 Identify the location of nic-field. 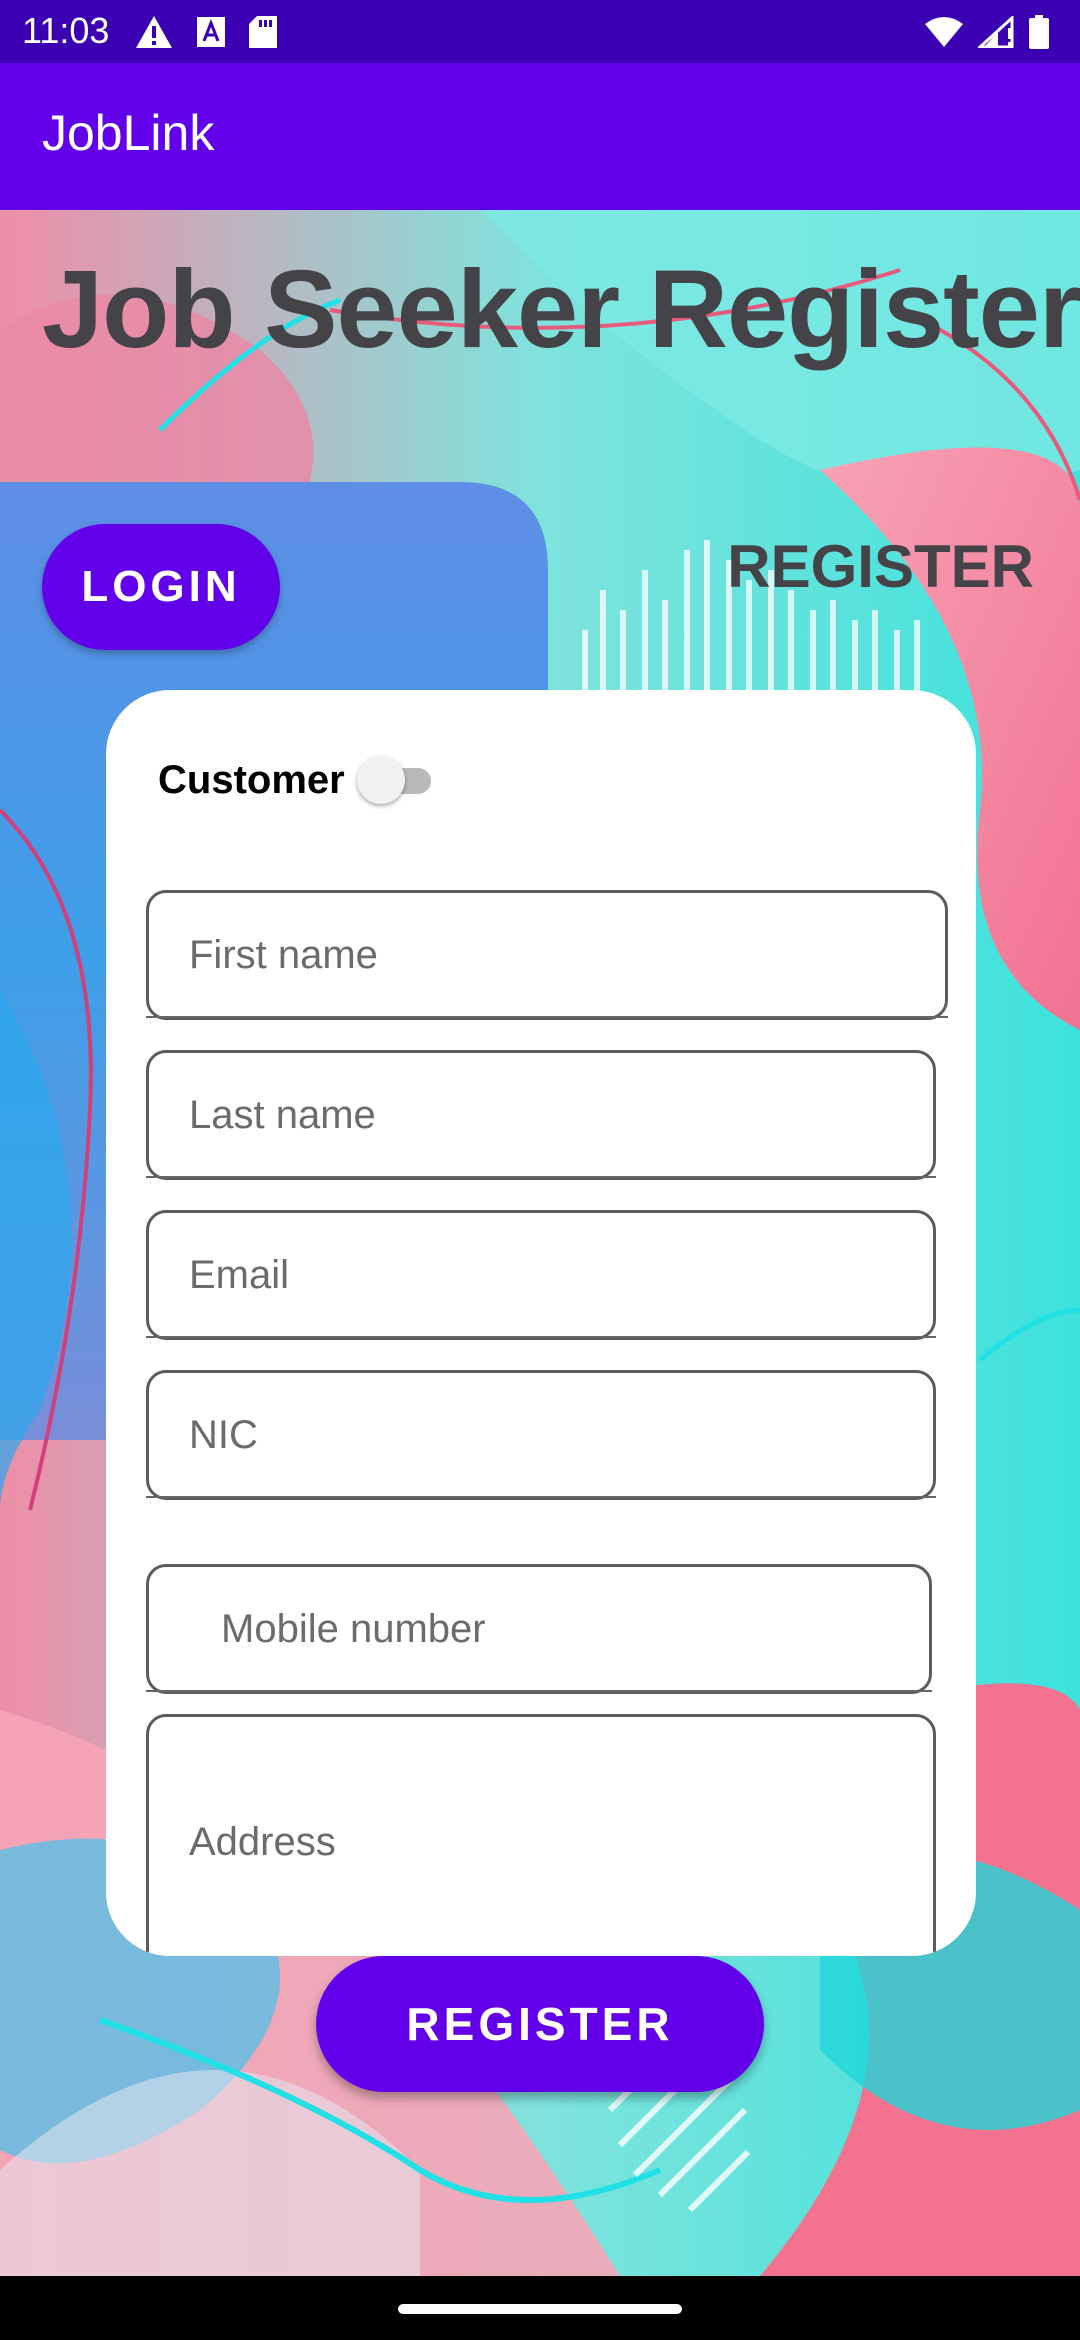
(541, 1435).